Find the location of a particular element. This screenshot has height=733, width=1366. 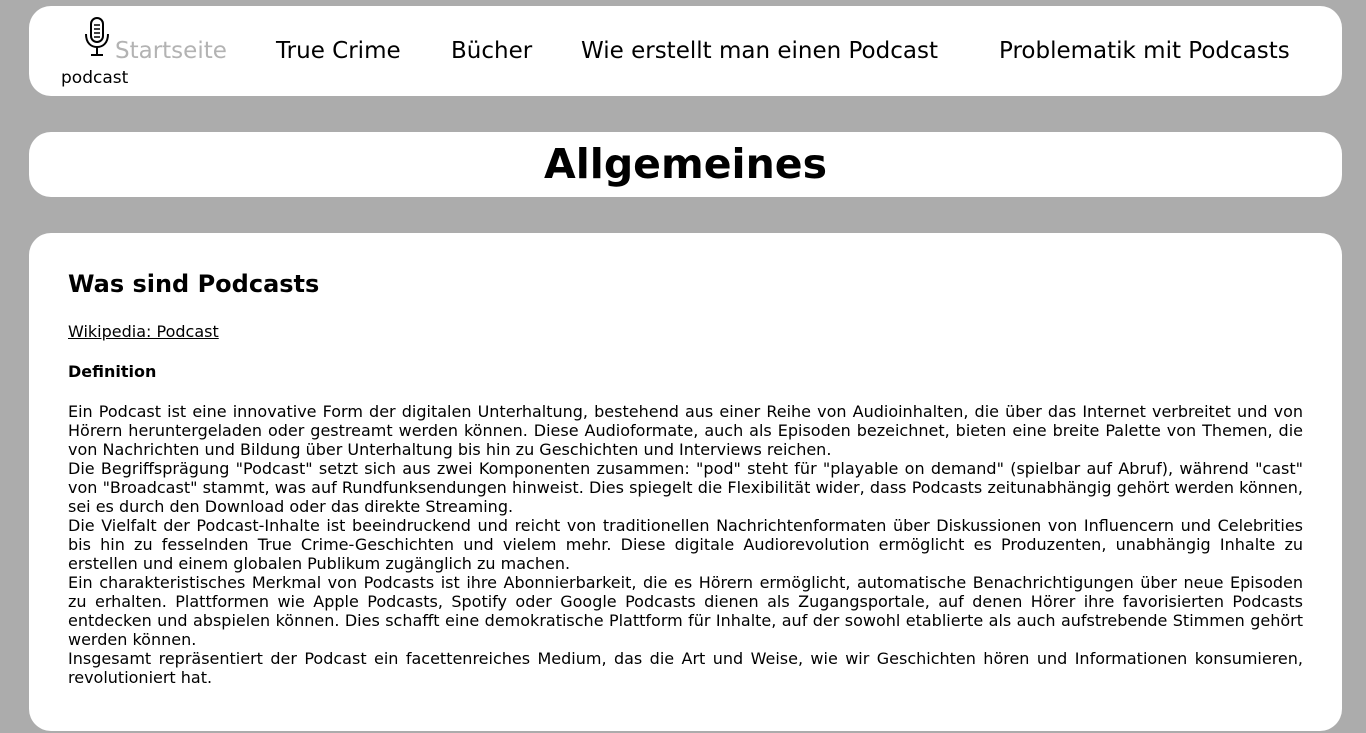

nav-link-buecher: Bücher is located at coordinates (491, 51).